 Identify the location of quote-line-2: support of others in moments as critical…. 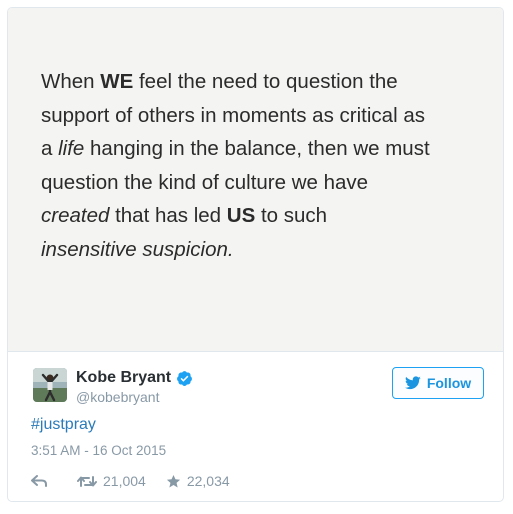
(233, 115).